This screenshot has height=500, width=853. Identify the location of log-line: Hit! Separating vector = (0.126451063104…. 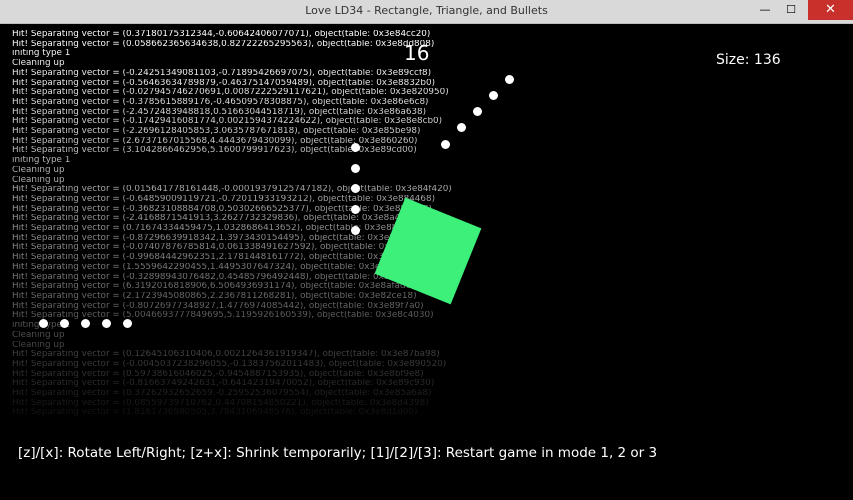
(226, 355).